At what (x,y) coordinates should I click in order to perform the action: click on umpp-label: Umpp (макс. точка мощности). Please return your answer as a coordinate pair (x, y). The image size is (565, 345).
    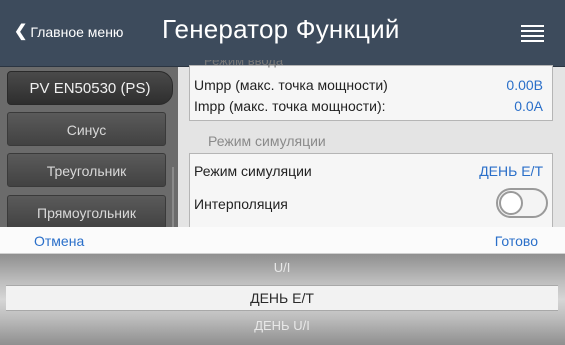
    Looking at the image, I should click on (291, 85).